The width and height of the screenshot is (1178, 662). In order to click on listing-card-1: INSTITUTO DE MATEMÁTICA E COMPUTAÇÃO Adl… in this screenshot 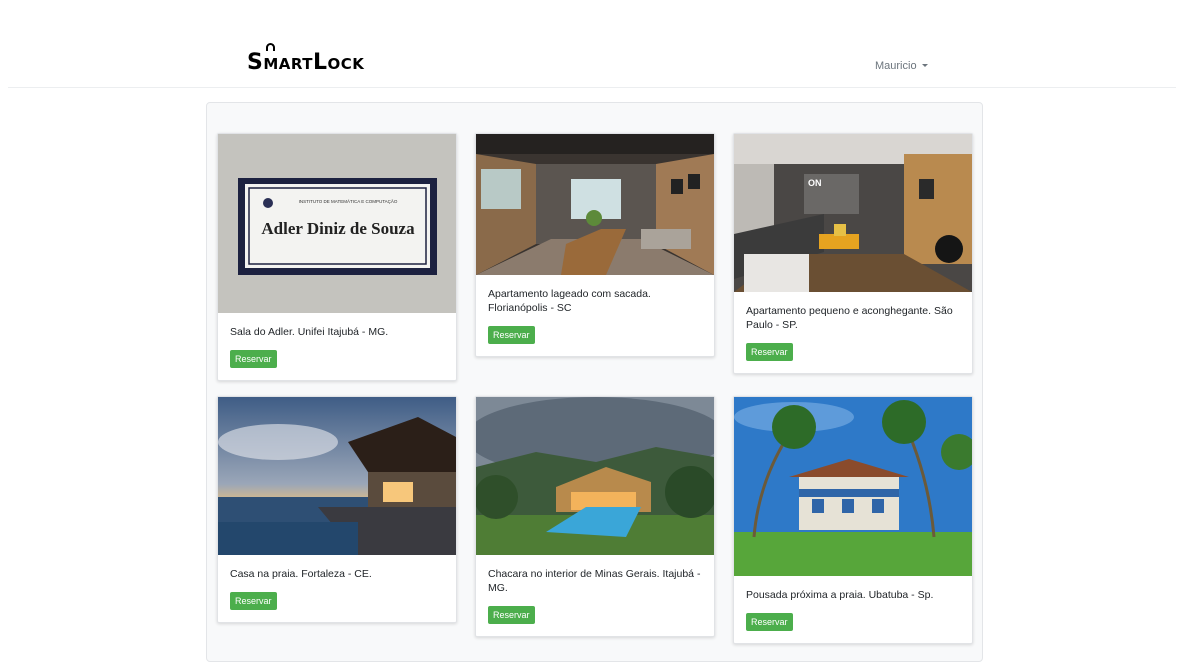, I will do `click(337, 257)`.